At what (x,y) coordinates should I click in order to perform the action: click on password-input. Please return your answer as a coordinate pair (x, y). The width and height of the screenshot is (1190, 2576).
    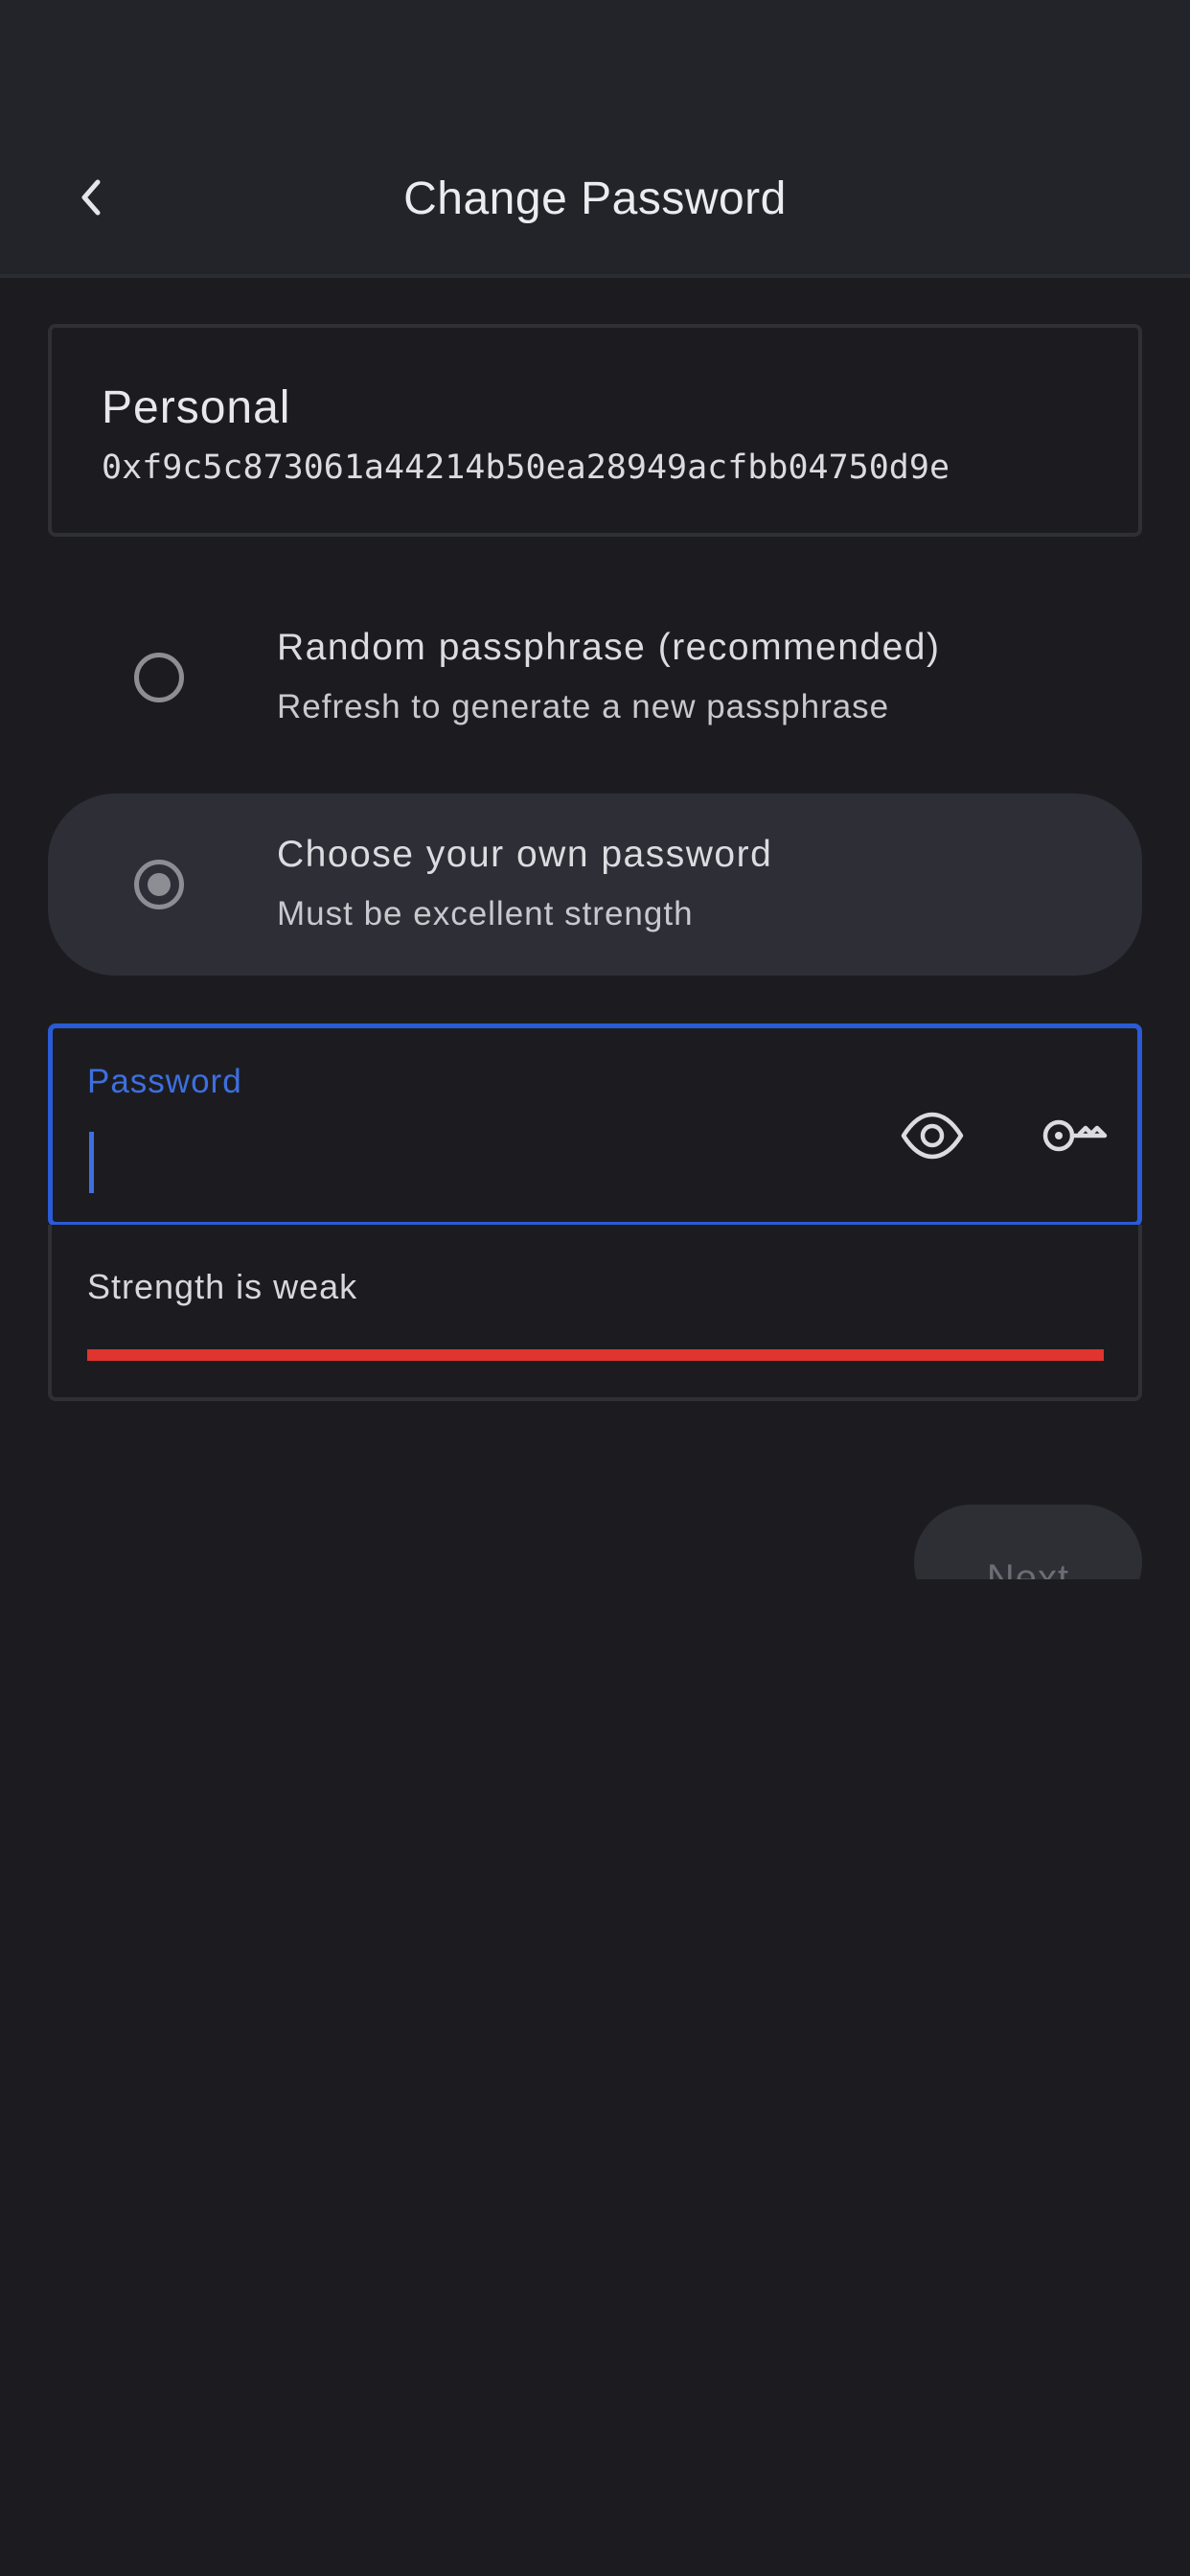
    Looking at the image, I should click on (451, 1158).